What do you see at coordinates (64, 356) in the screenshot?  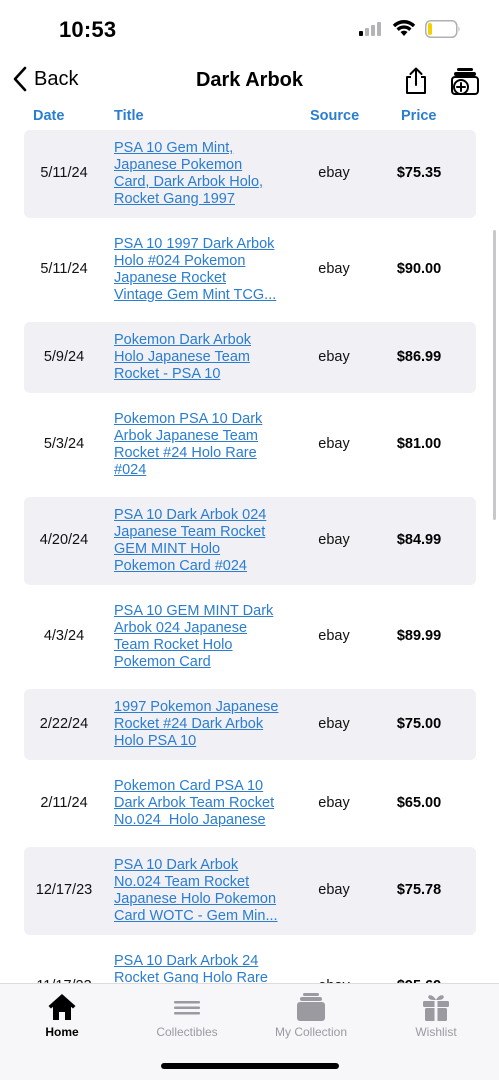 I see `sale-date: 5/9/24` at bounding box center [64, 356].